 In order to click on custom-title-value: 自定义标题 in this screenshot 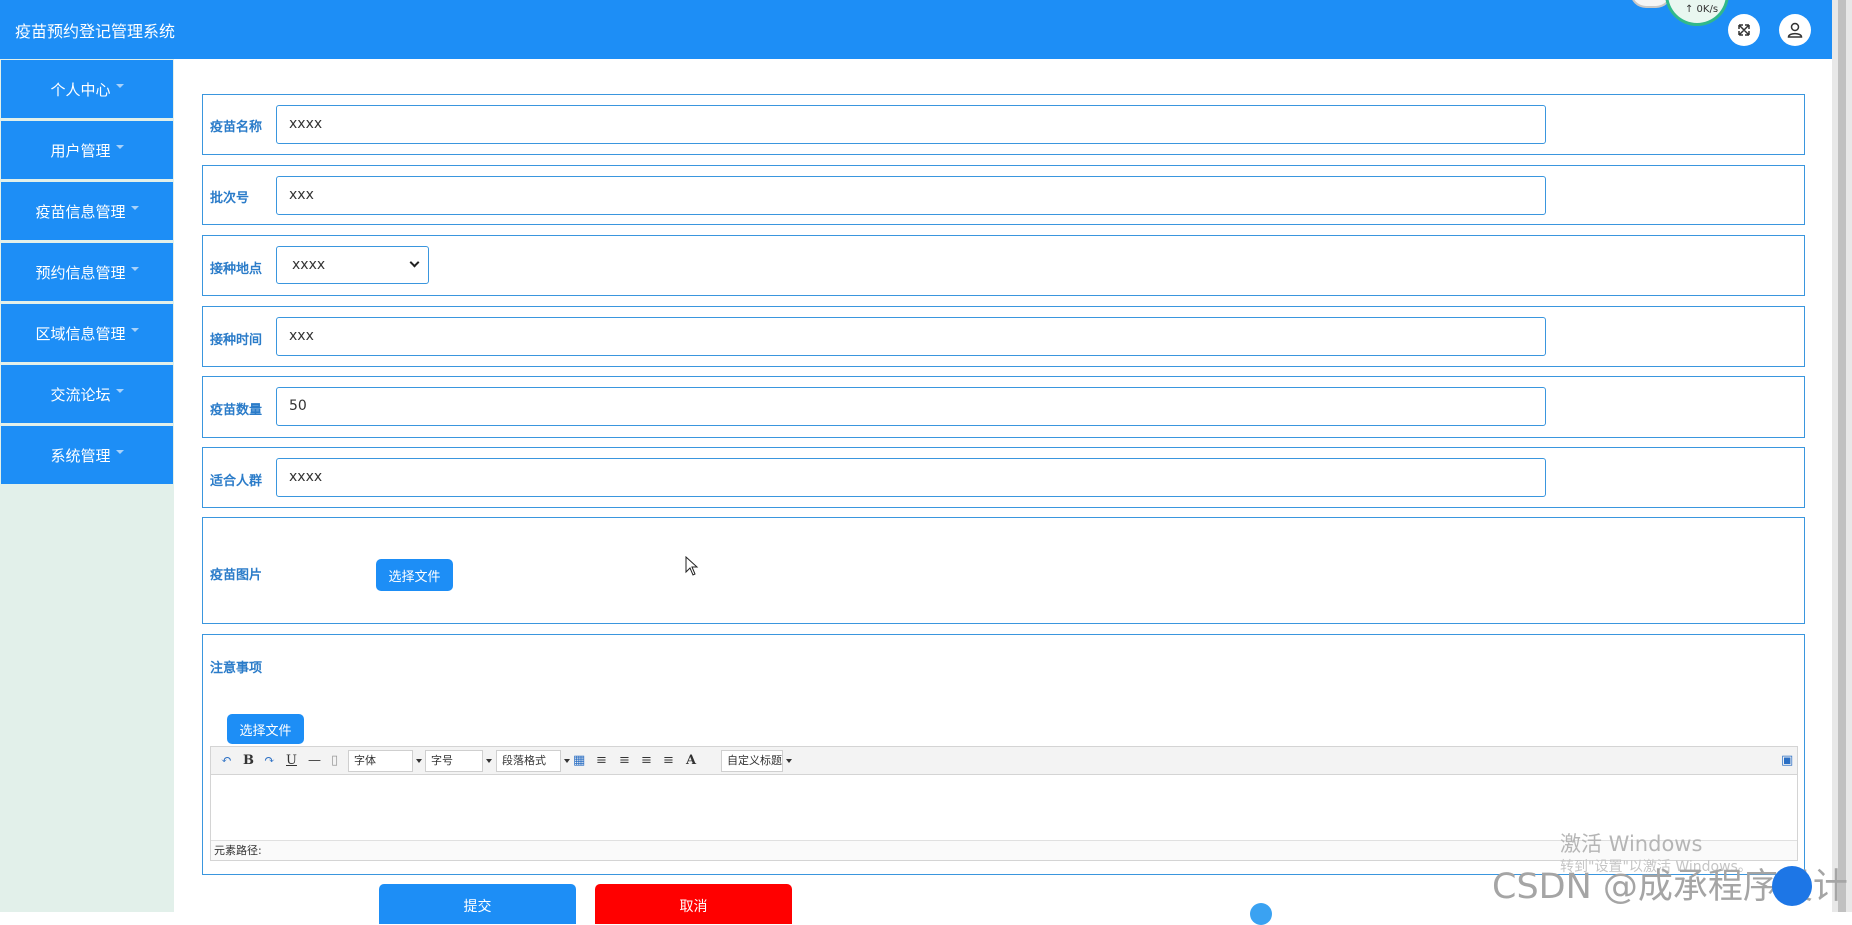, I will do `click(754, 760)`.